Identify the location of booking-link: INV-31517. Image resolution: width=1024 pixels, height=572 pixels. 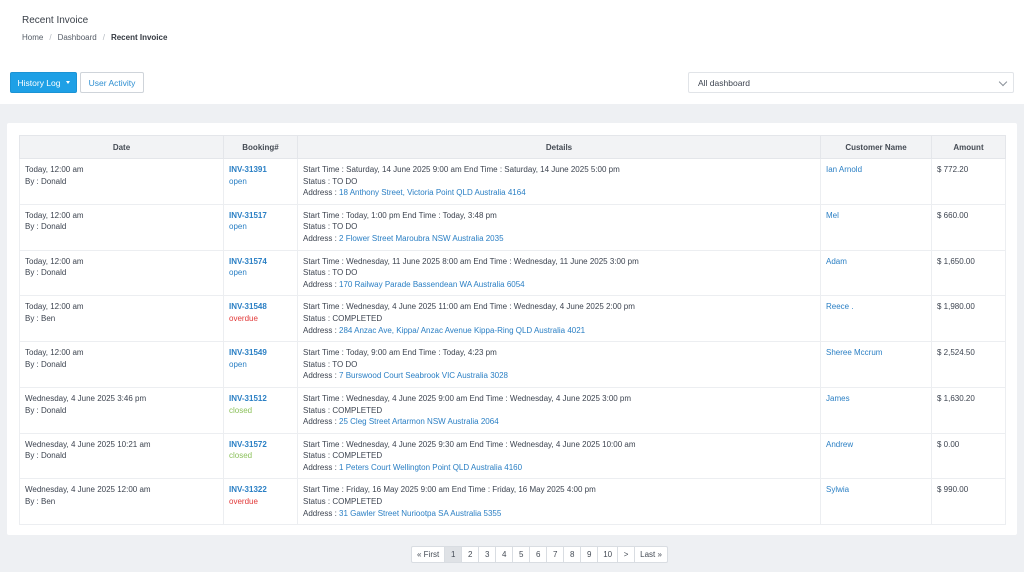
(260, 216).